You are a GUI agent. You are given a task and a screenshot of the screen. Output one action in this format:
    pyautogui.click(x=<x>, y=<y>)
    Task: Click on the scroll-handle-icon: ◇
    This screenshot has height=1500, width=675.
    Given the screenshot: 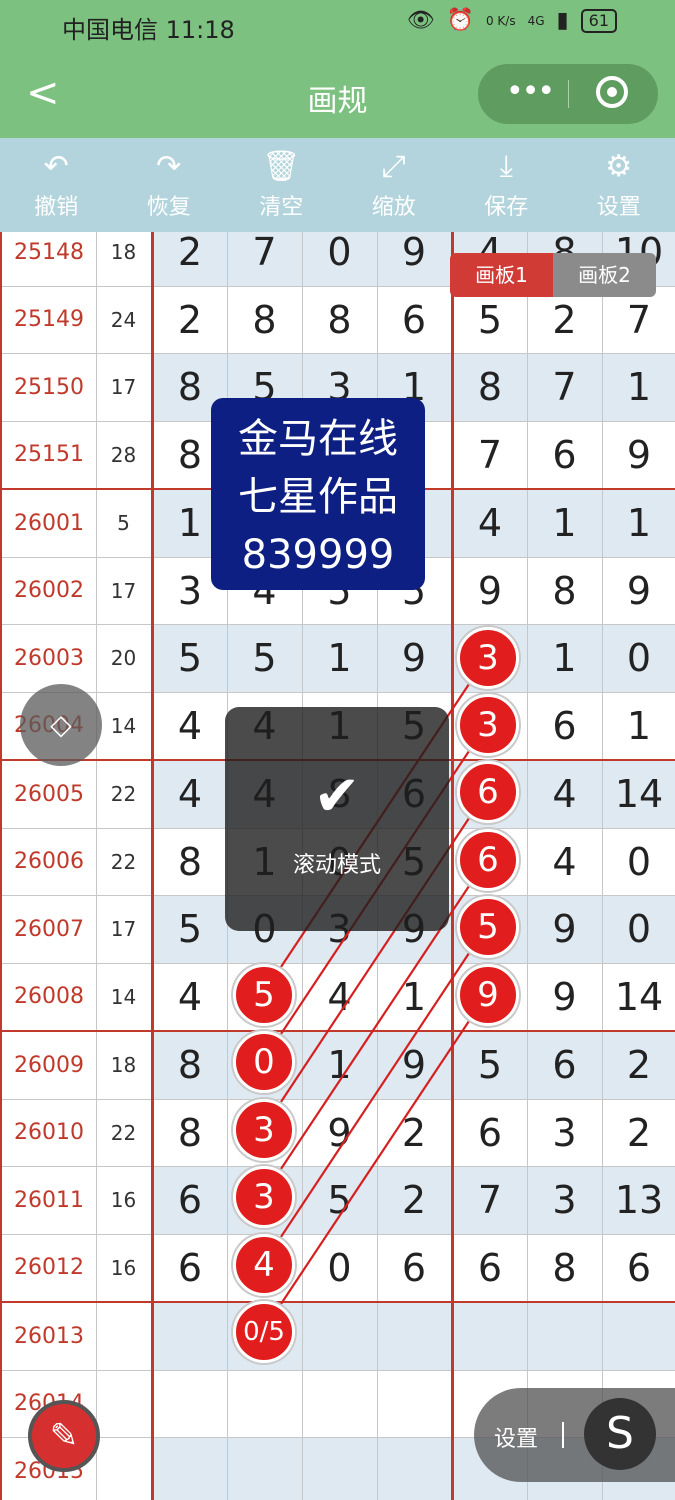 What is the action you would take?
    pyautogui.click(x=61, y=725)
    